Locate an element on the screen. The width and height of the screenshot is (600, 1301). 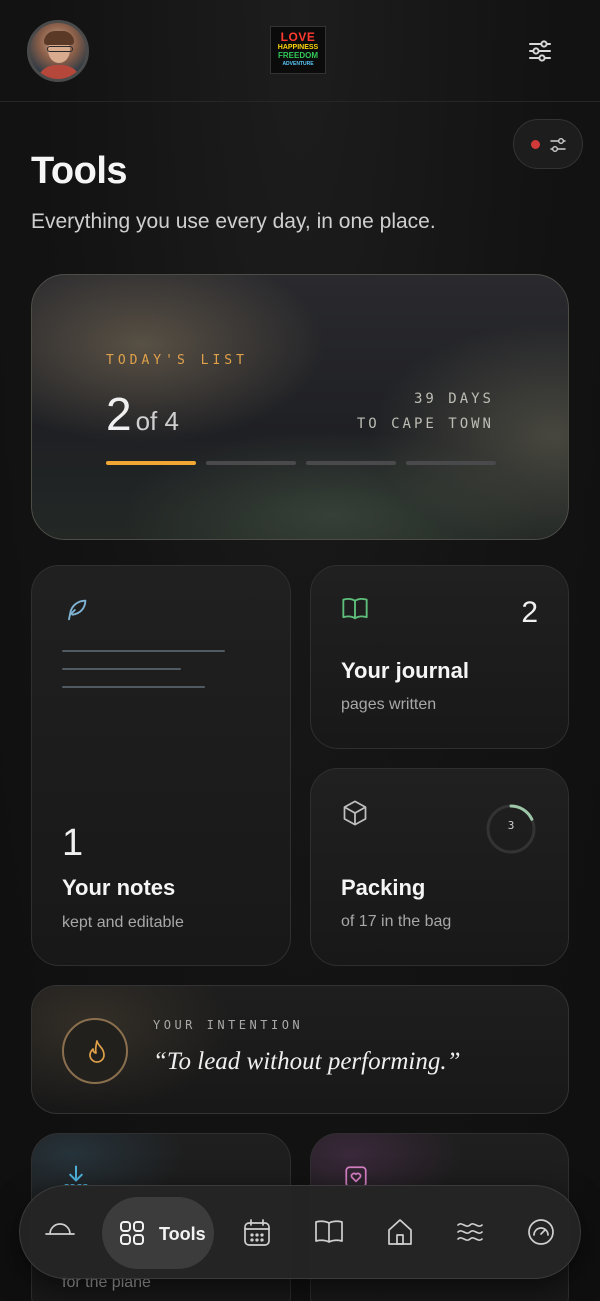
journal-subtitle: pages written is located at coordinates (389, 704).